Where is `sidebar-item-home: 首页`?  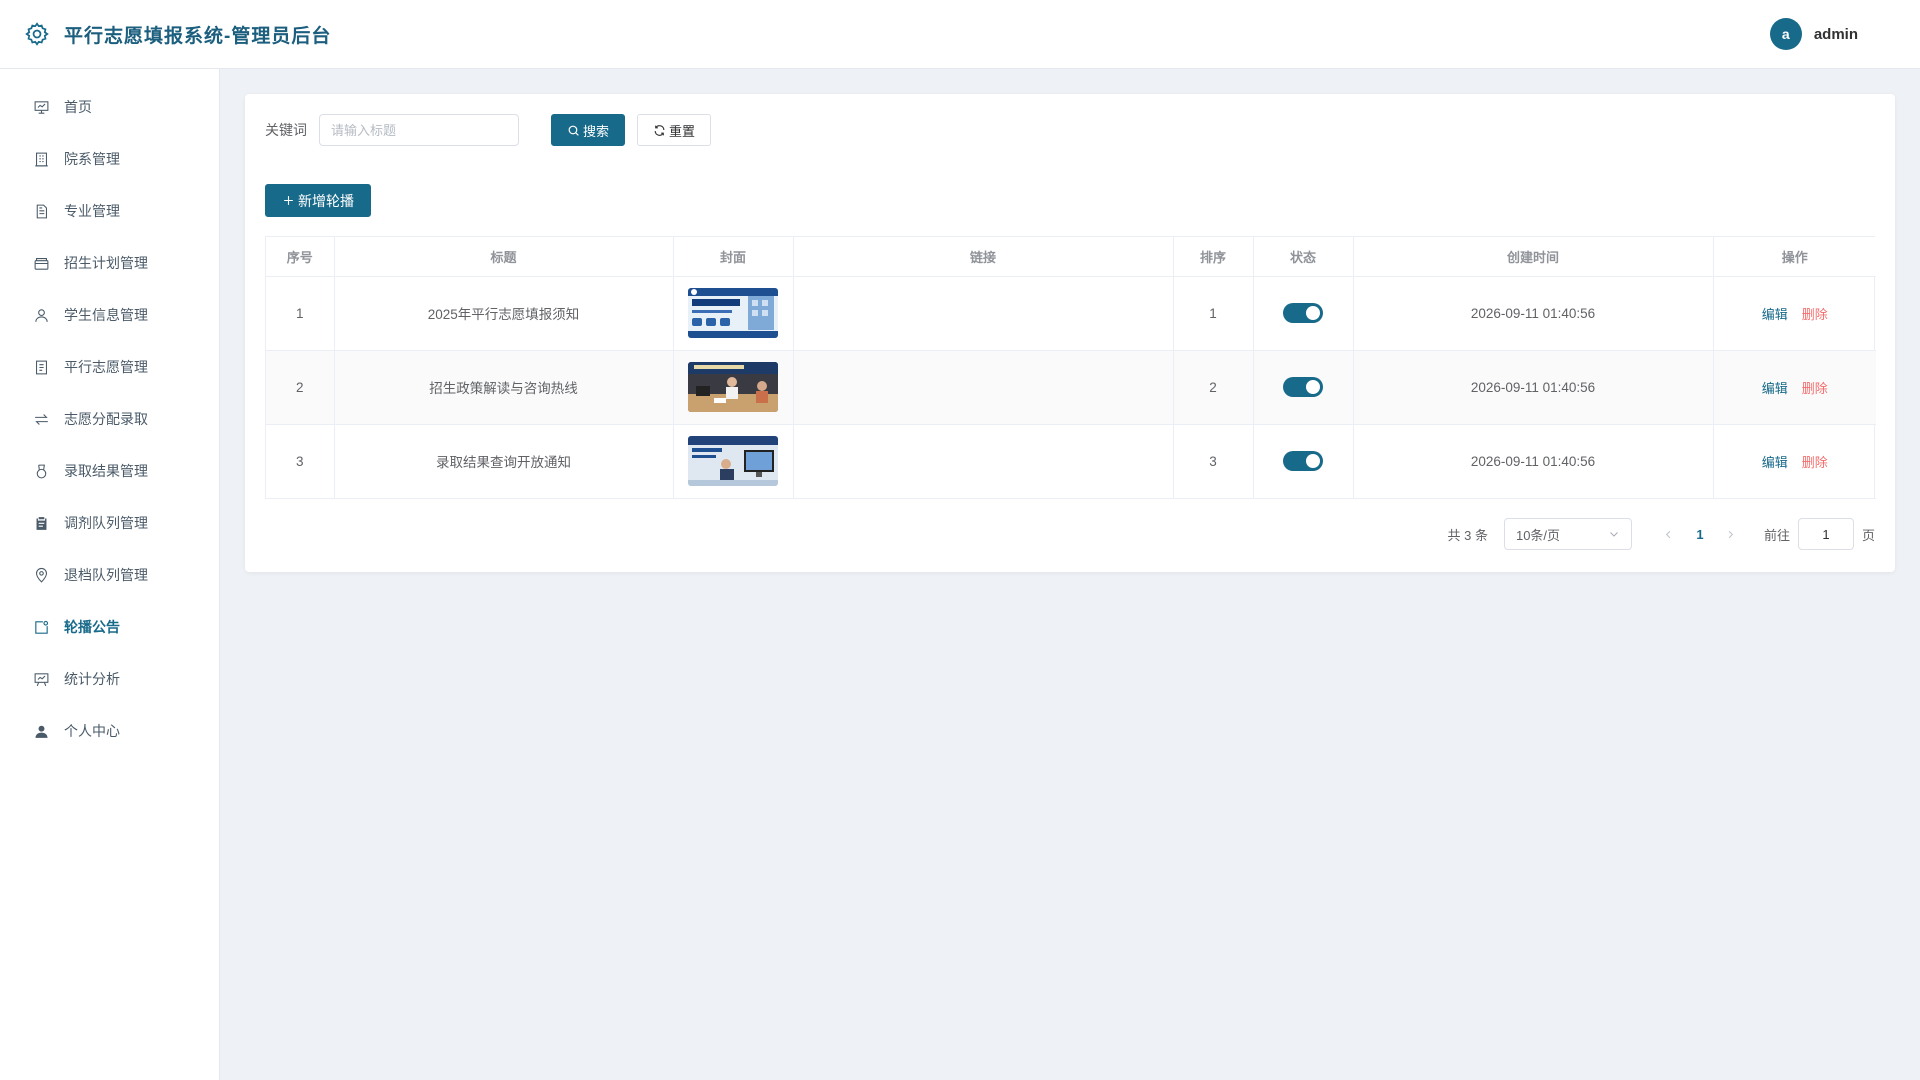
sidebar-item-home: 首页 is located at coordinates (109, 107).